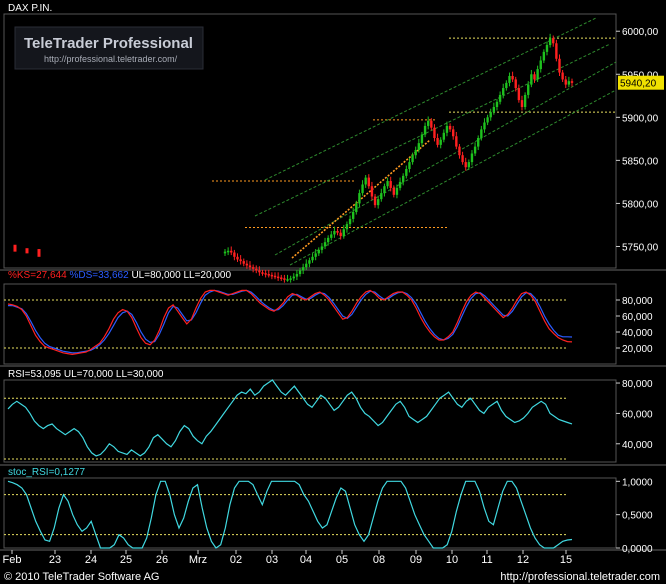 Image resolution: width=666 pixels, height=584 pixels. Describe the element at coordinates (310, 513) in the screenshot. I see `panel-frame-srsi` at that location.